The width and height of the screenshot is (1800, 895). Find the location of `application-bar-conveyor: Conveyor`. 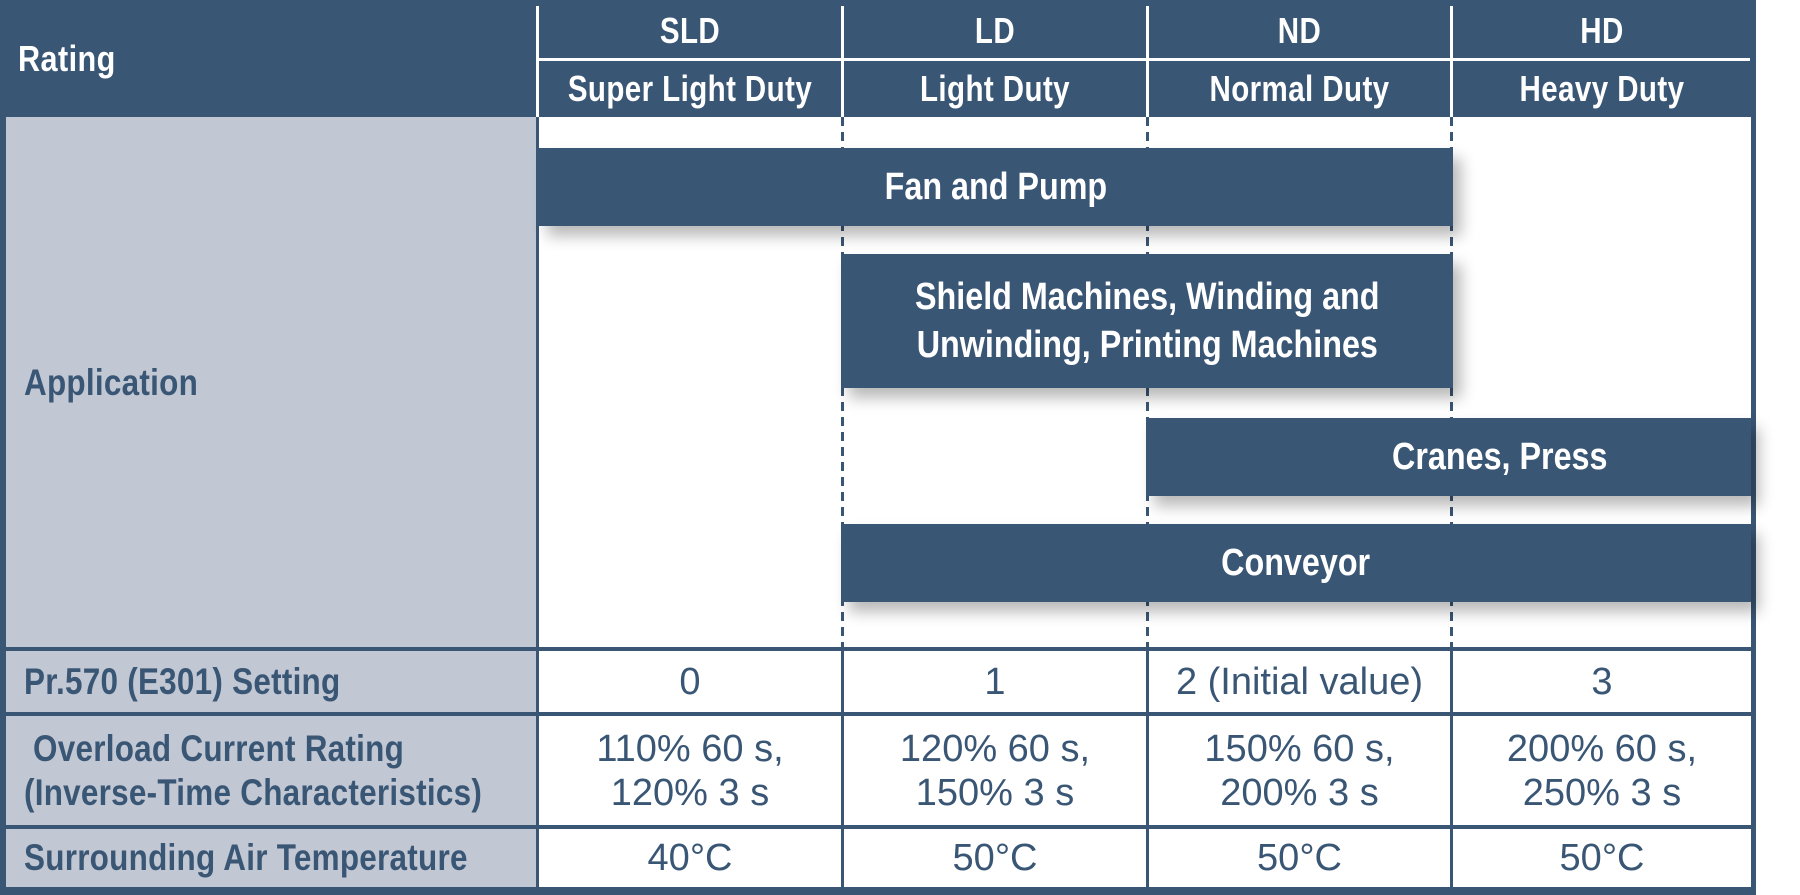

application-bar-conveyor: Conveyor is located at coordinates (1296, 563).